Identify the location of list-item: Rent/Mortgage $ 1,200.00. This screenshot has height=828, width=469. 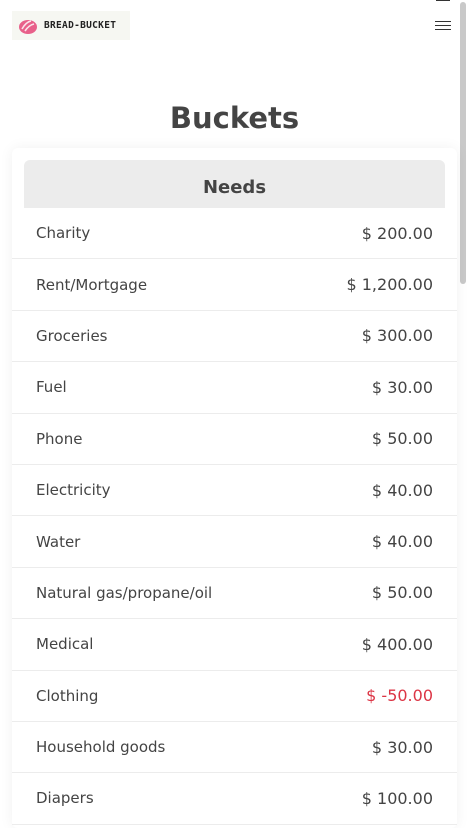
(234, 285).